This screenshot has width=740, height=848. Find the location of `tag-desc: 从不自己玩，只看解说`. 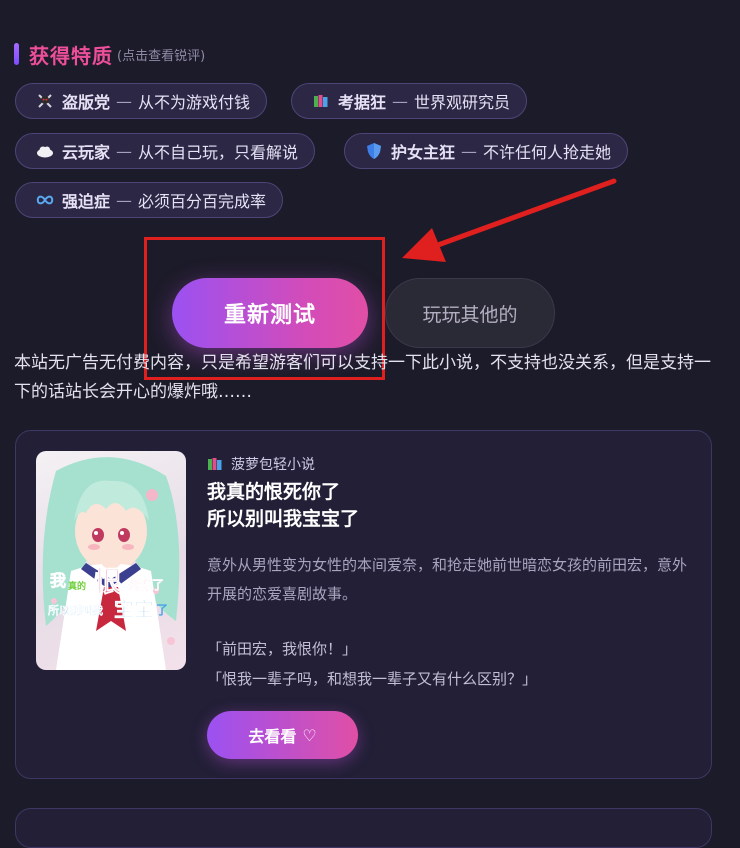

tag-desc: 从不自己玩，只看解说 is located at coordinates (218, 152).